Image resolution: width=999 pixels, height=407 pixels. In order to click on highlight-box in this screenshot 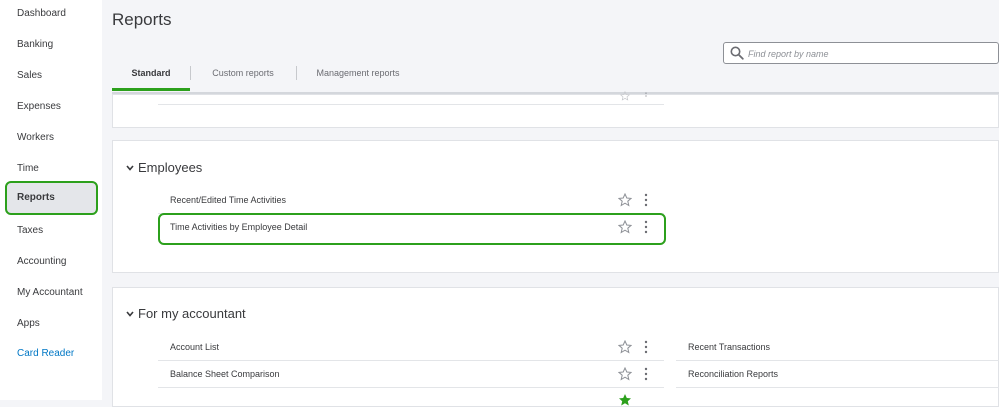, I will do `click(412, 229)`.